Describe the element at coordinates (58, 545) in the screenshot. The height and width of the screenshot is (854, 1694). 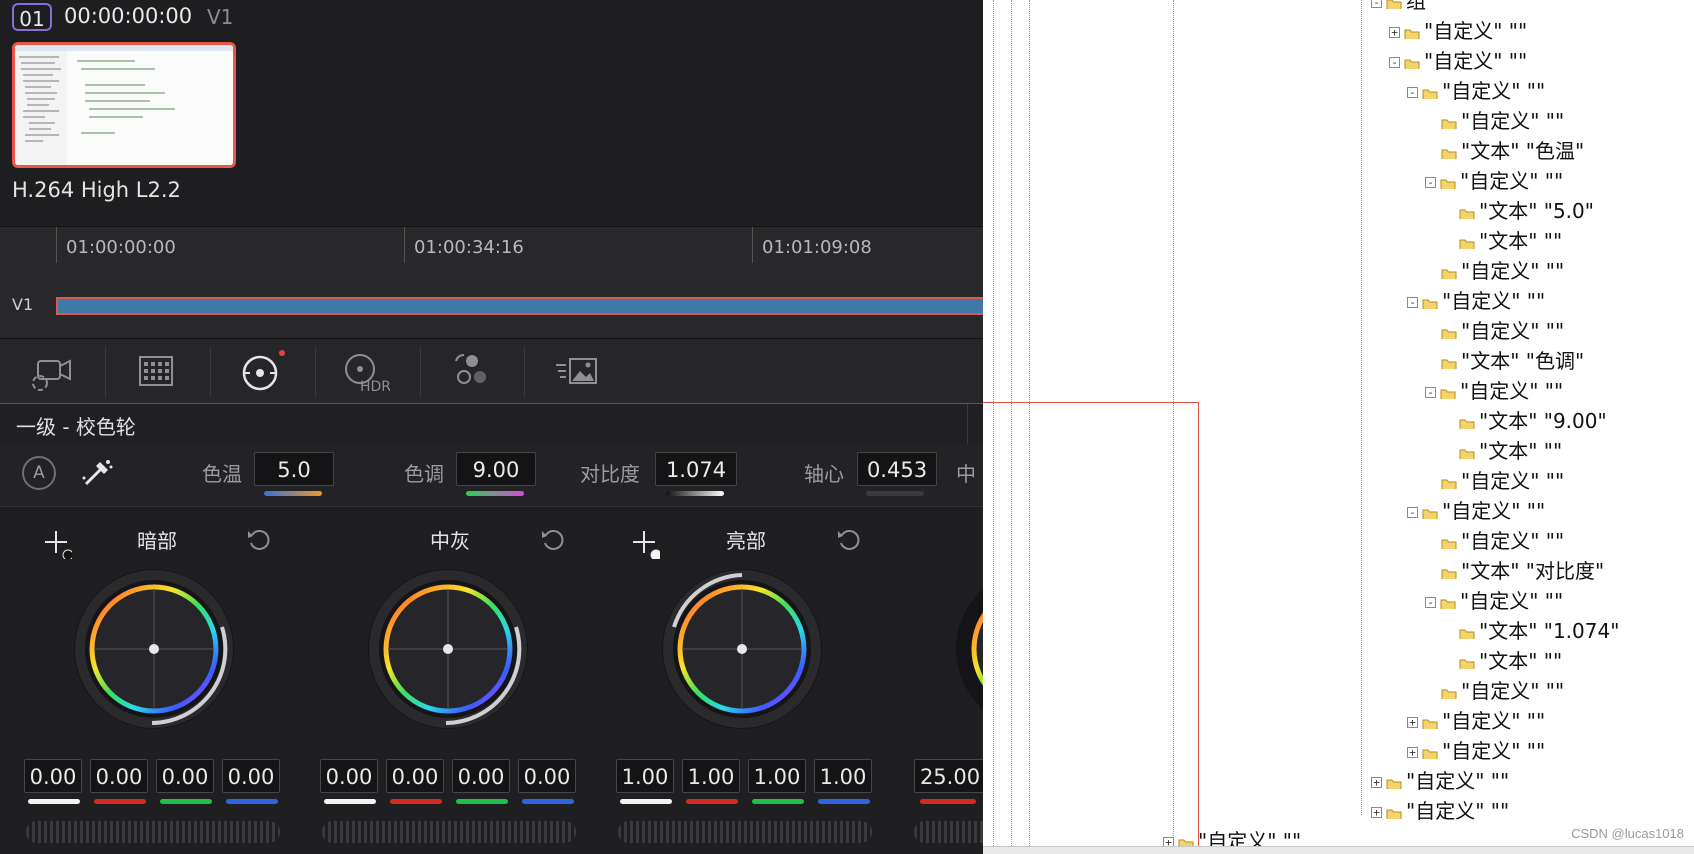
I see `lift-picker-button` at that location.